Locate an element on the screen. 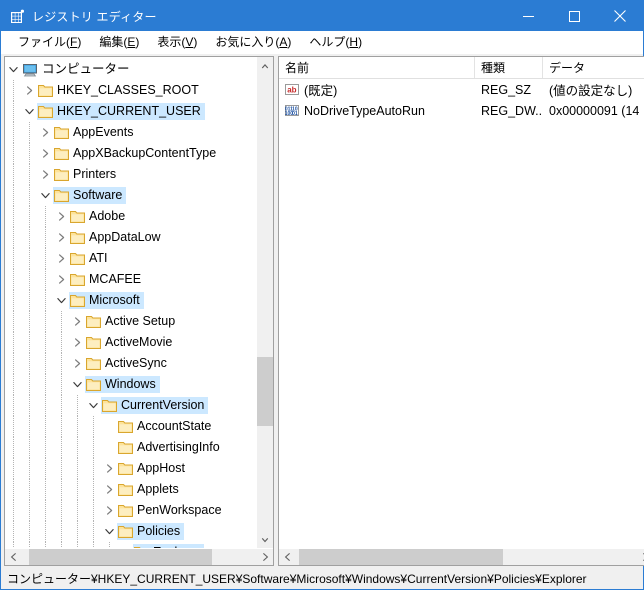  tree-node-label-group: Windows is located at coordinates (122, 384).